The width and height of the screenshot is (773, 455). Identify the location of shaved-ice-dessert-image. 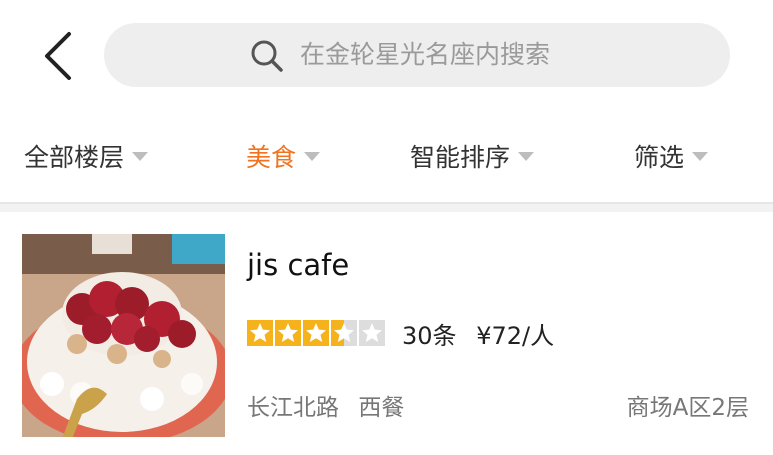
(123, 335).